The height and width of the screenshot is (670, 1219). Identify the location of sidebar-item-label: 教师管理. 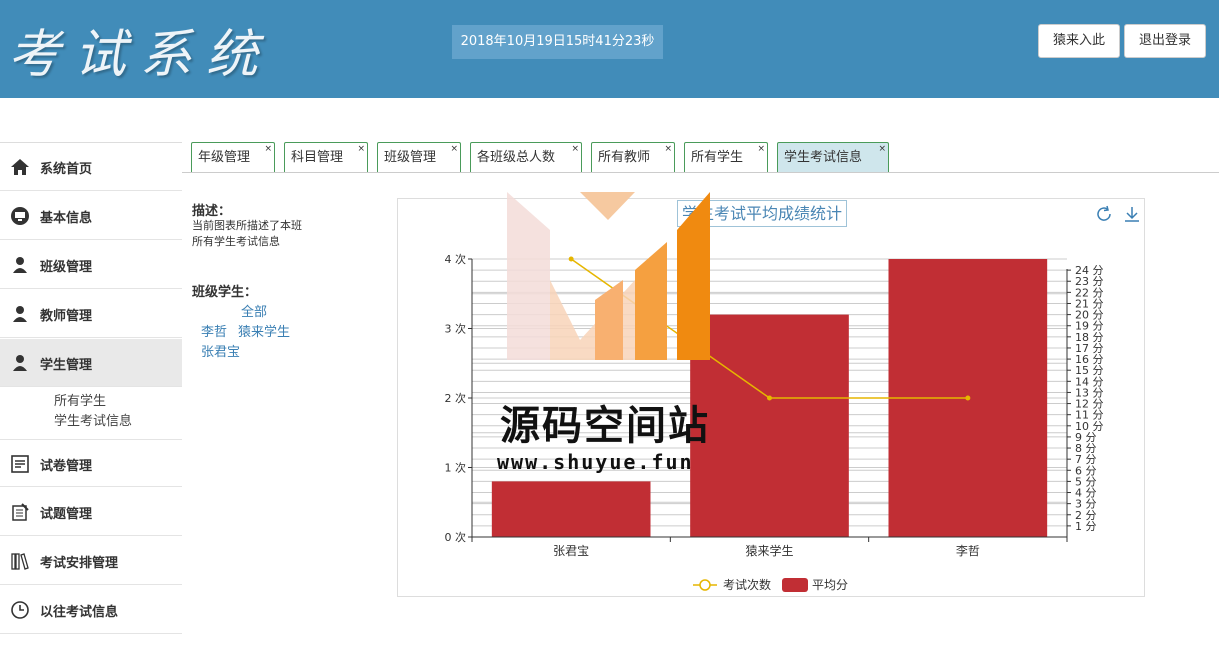
(66, 316).